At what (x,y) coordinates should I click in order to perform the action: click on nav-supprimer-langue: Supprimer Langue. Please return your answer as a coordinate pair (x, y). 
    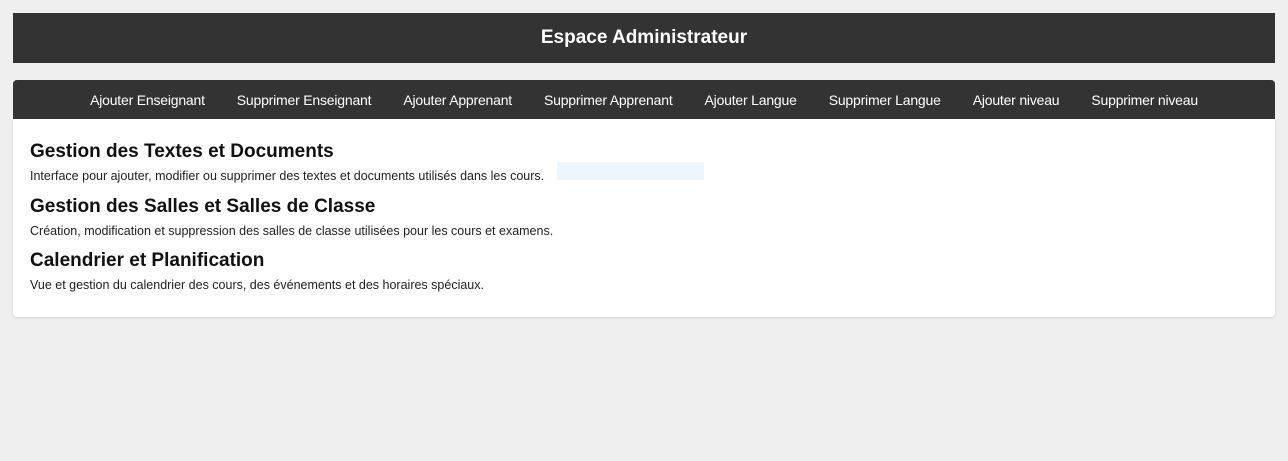
    Looking at the image, I should click on (885, 100).